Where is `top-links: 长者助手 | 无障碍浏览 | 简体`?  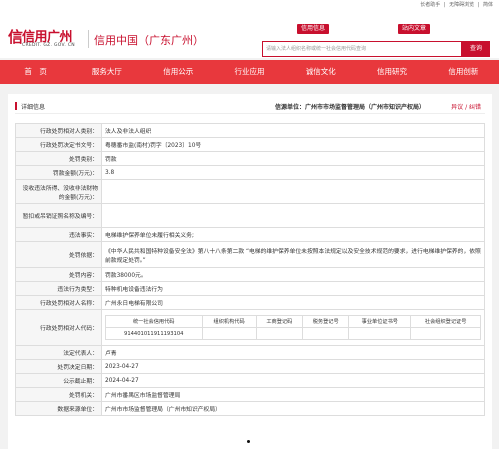
top-links: 长者助手 | 无障碍浏览 | 简体 is located at coordinates (455, 4).